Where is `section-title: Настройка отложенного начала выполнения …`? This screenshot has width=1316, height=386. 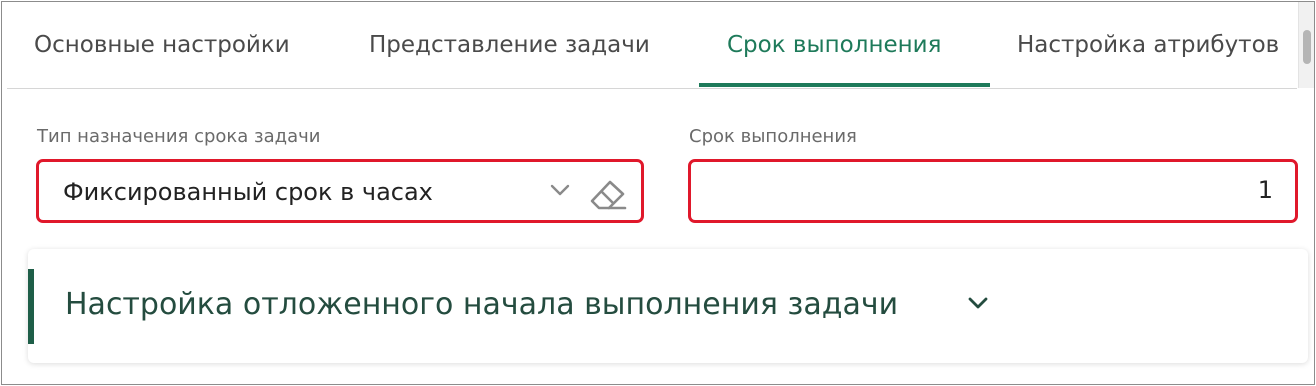 section-title: Настройка отложенного начала выполнения … is located at coordinates (481, 304).